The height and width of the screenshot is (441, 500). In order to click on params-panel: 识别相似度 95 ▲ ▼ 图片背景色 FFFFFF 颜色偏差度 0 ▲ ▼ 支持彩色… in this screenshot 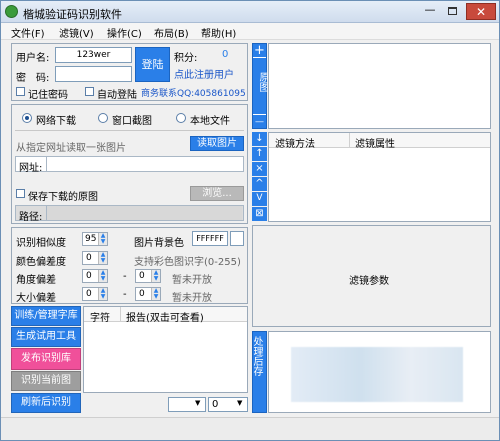, I will do `click(129, 265)`.